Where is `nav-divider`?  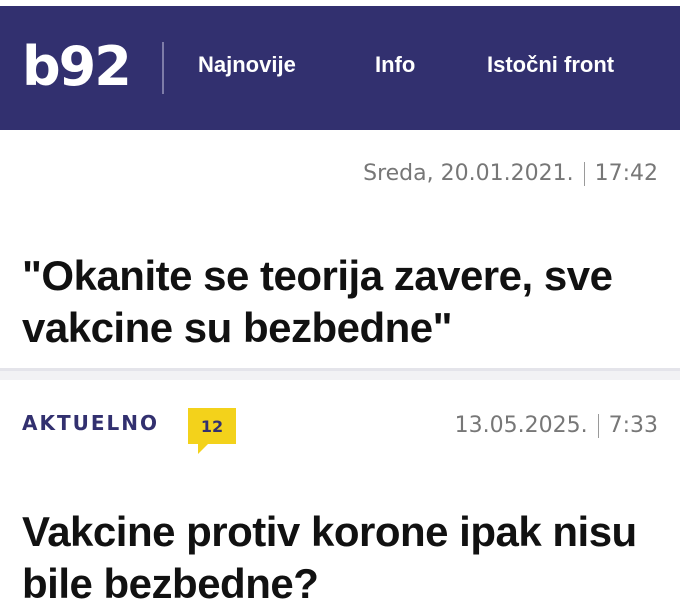 nav-divider is located at coordinates (163, 68).